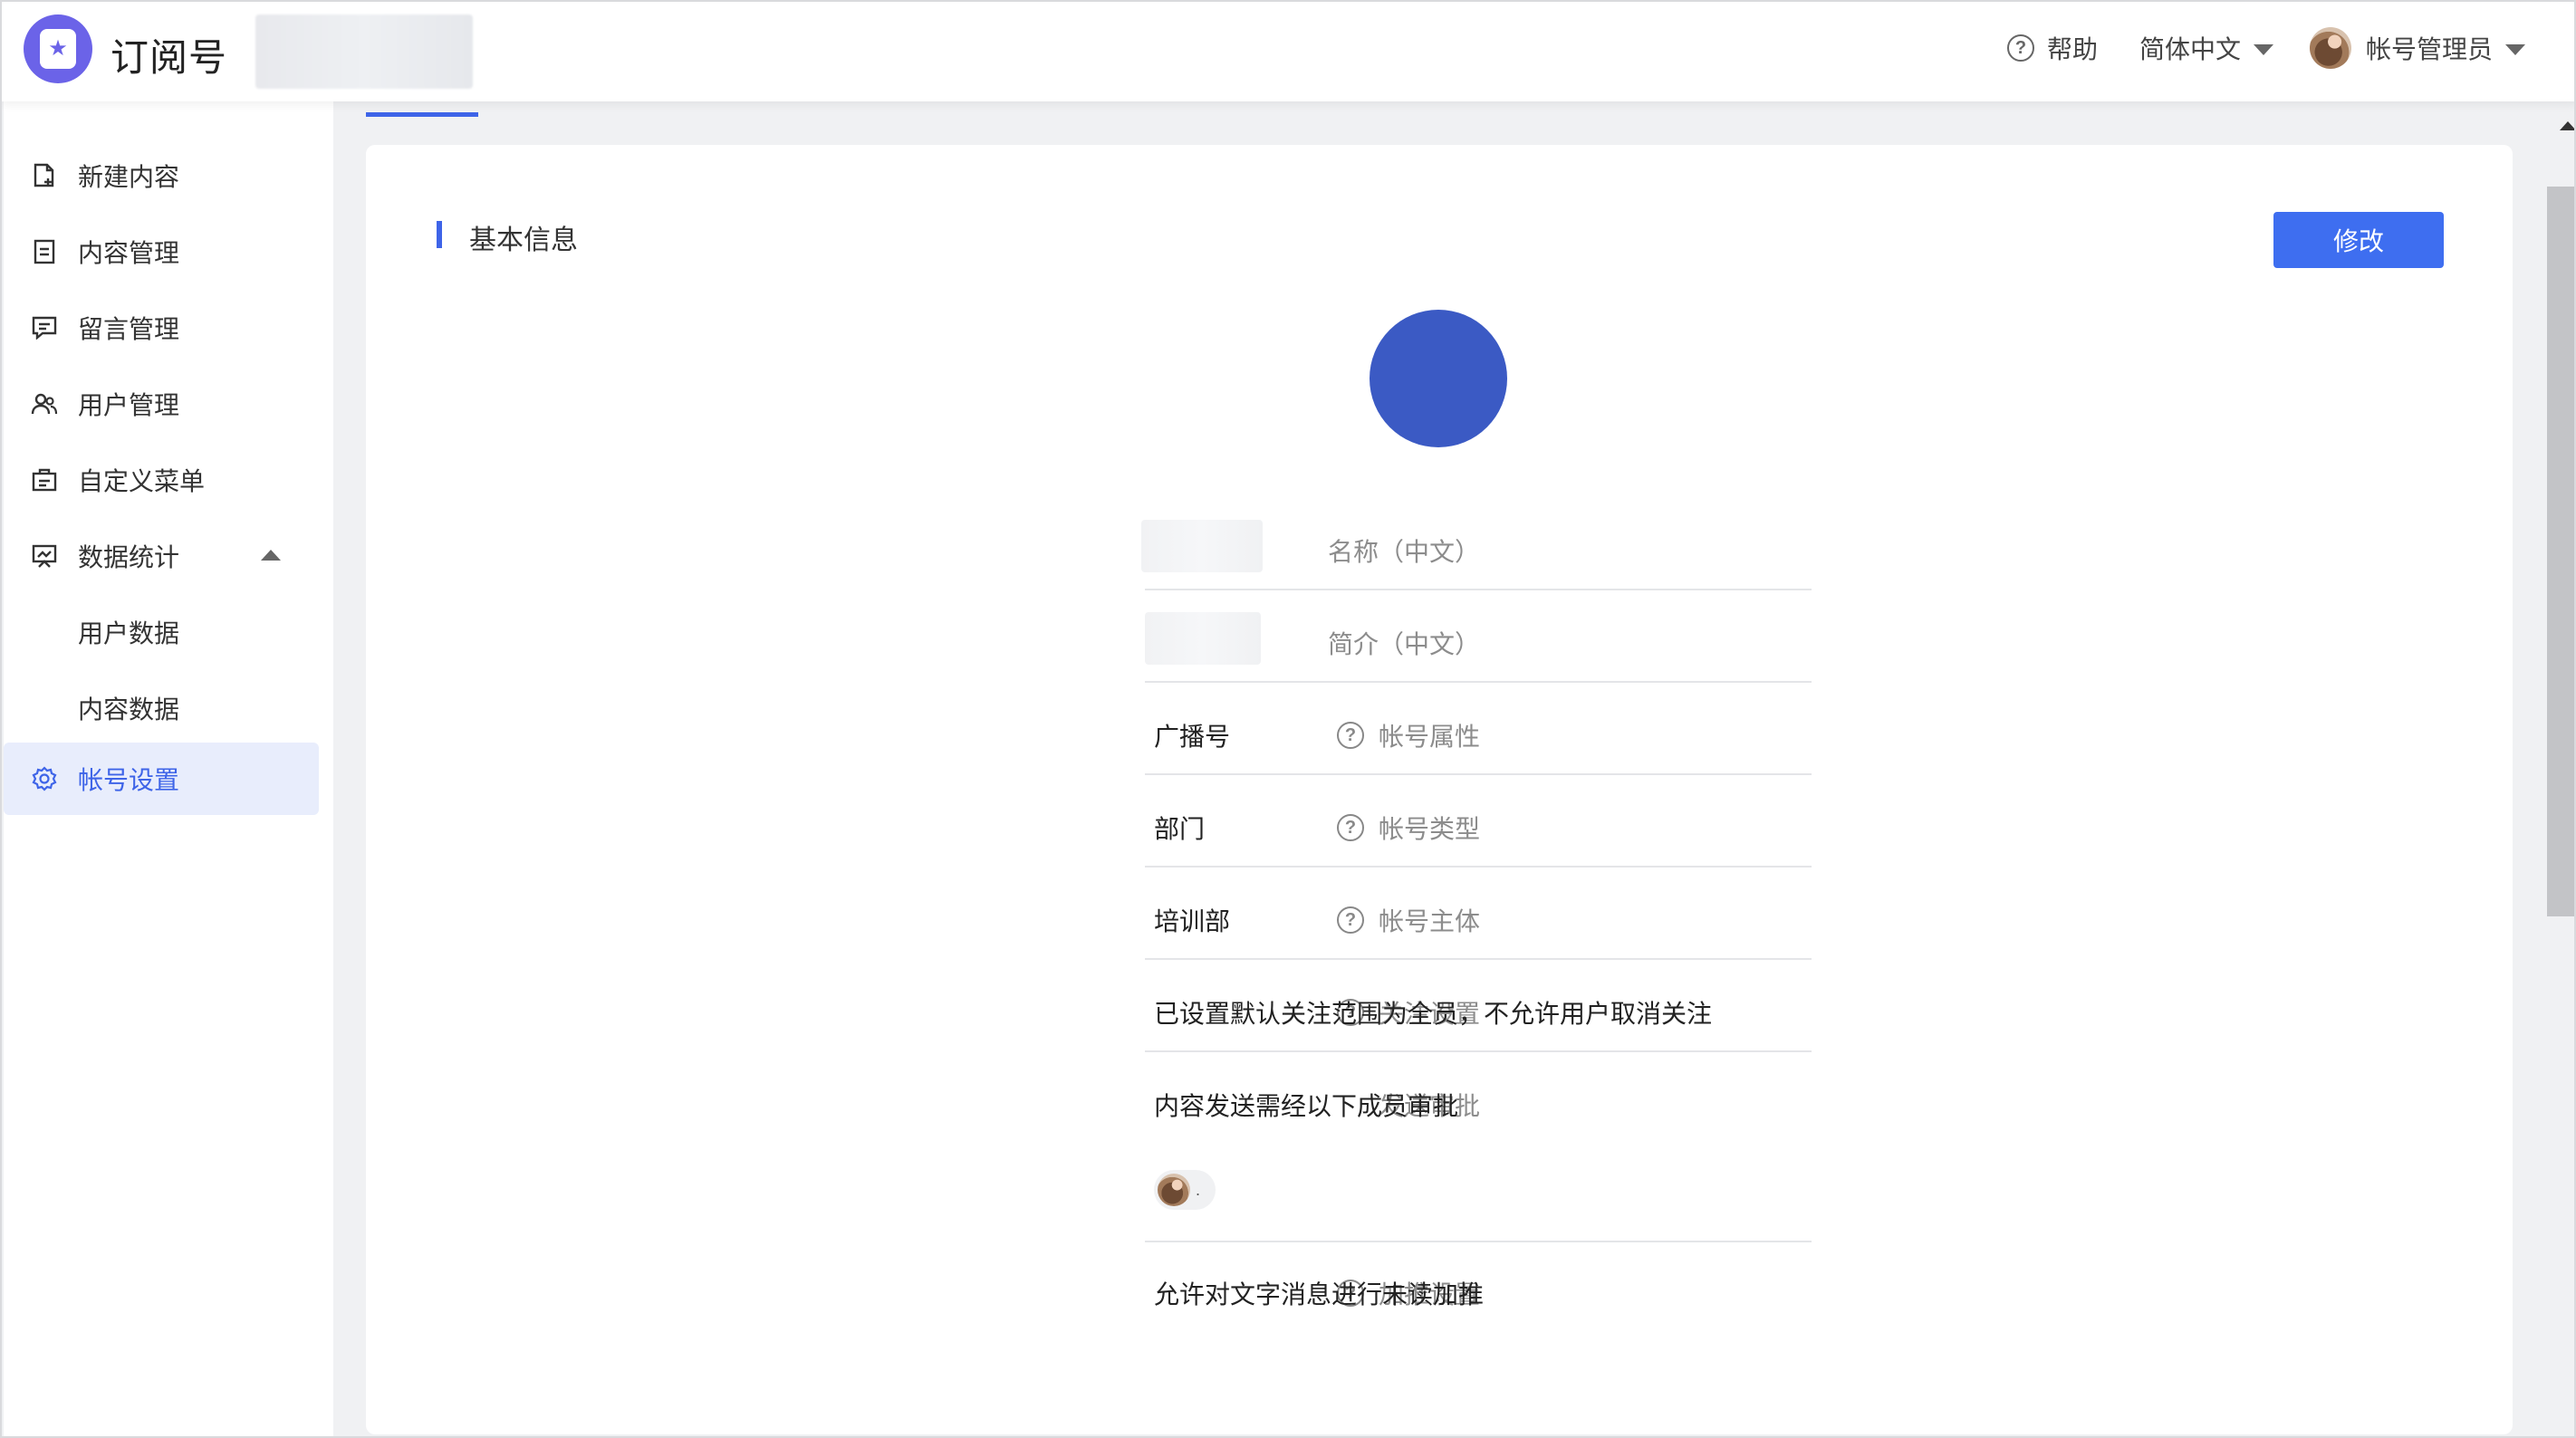 The image size is (2576, 1438). I want to click on sidebar-item-user-data: 用户数据, so click(161, 632).